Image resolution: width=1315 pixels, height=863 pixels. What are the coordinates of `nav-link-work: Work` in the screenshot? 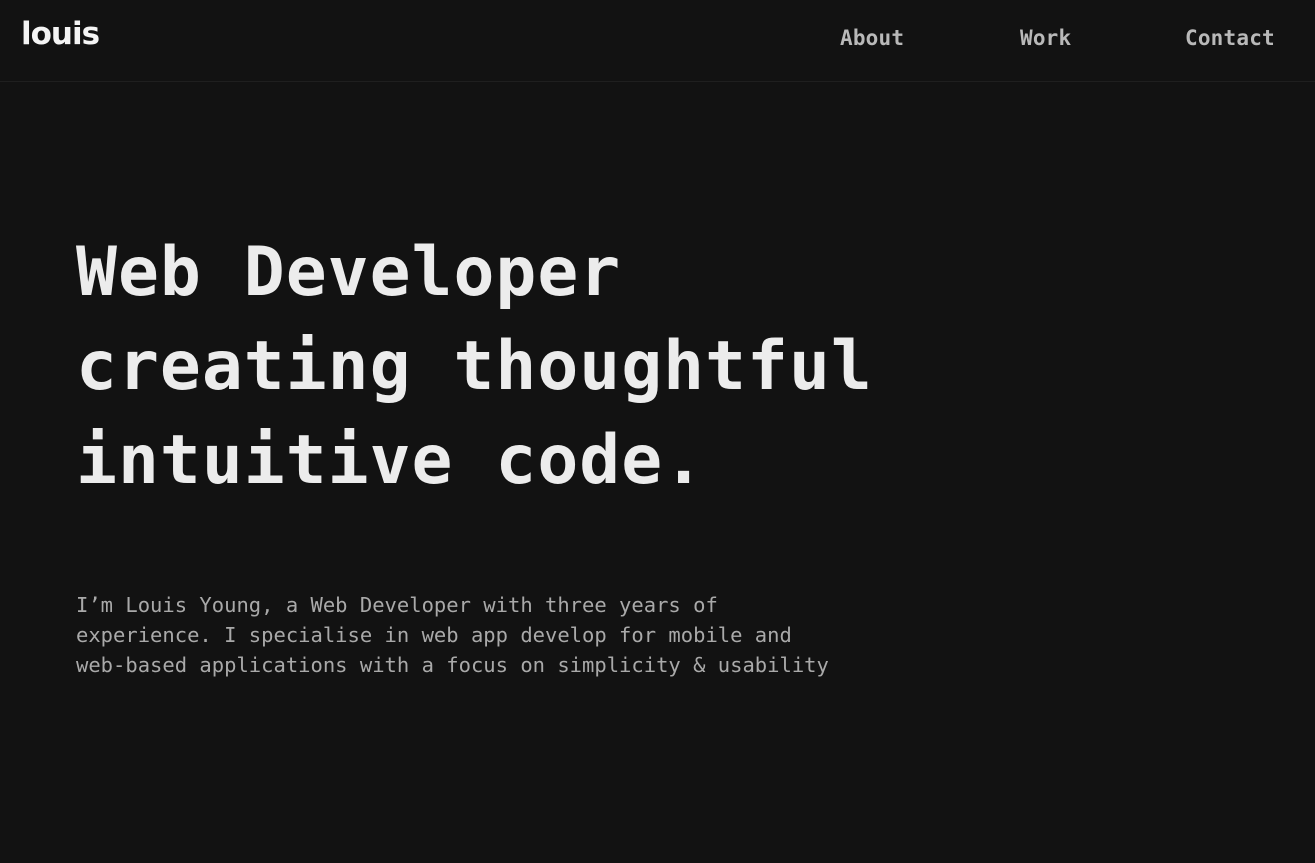 It's located at (1045, 38).